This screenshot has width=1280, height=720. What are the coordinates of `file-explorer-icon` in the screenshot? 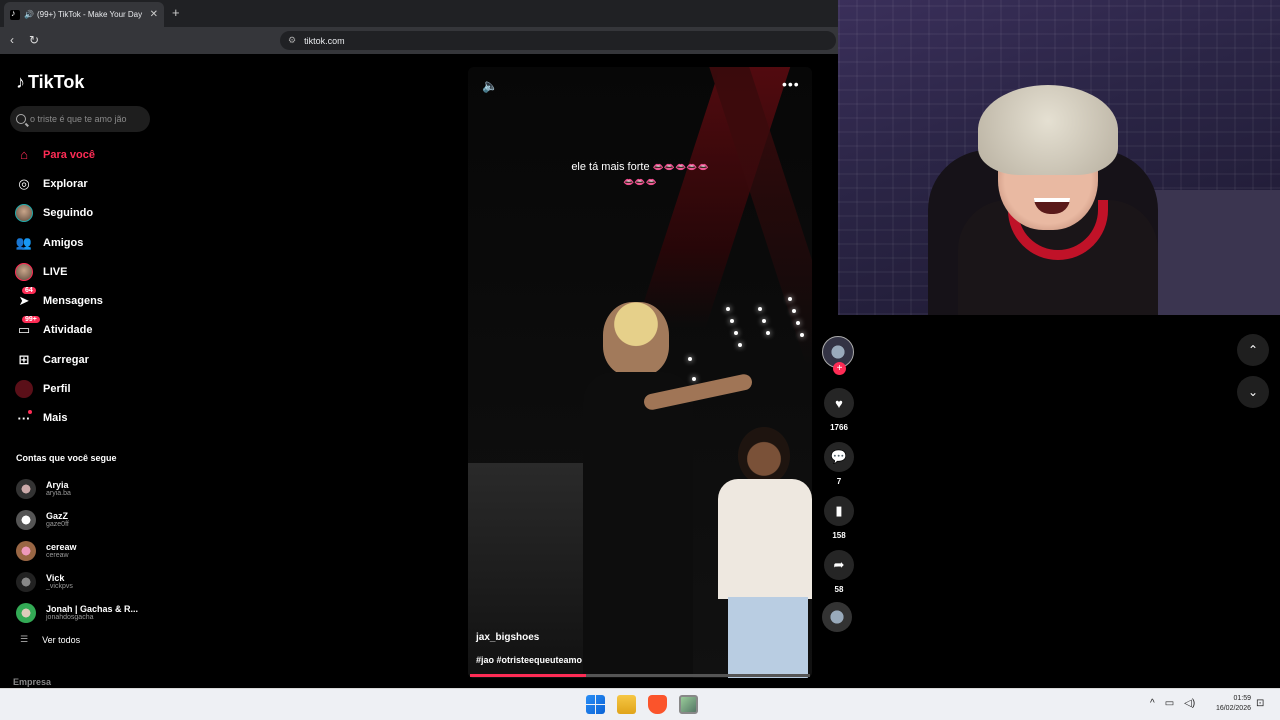 It's located at (626, 704).